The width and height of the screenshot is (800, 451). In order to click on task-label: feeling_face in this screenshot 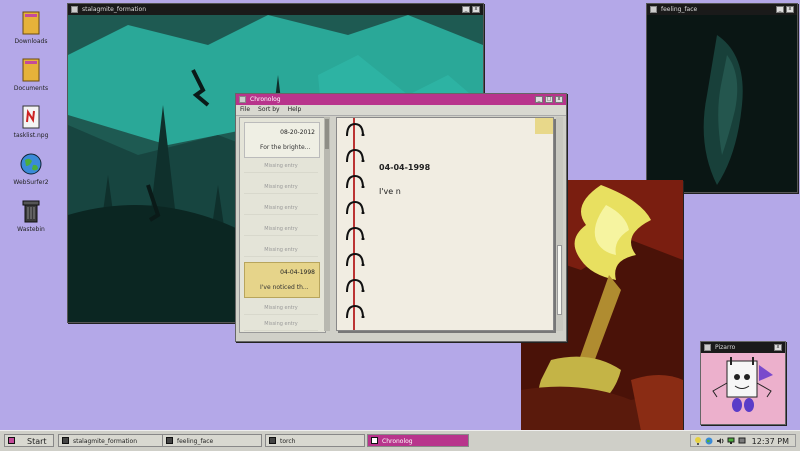, I will do `click(195, 441)`.